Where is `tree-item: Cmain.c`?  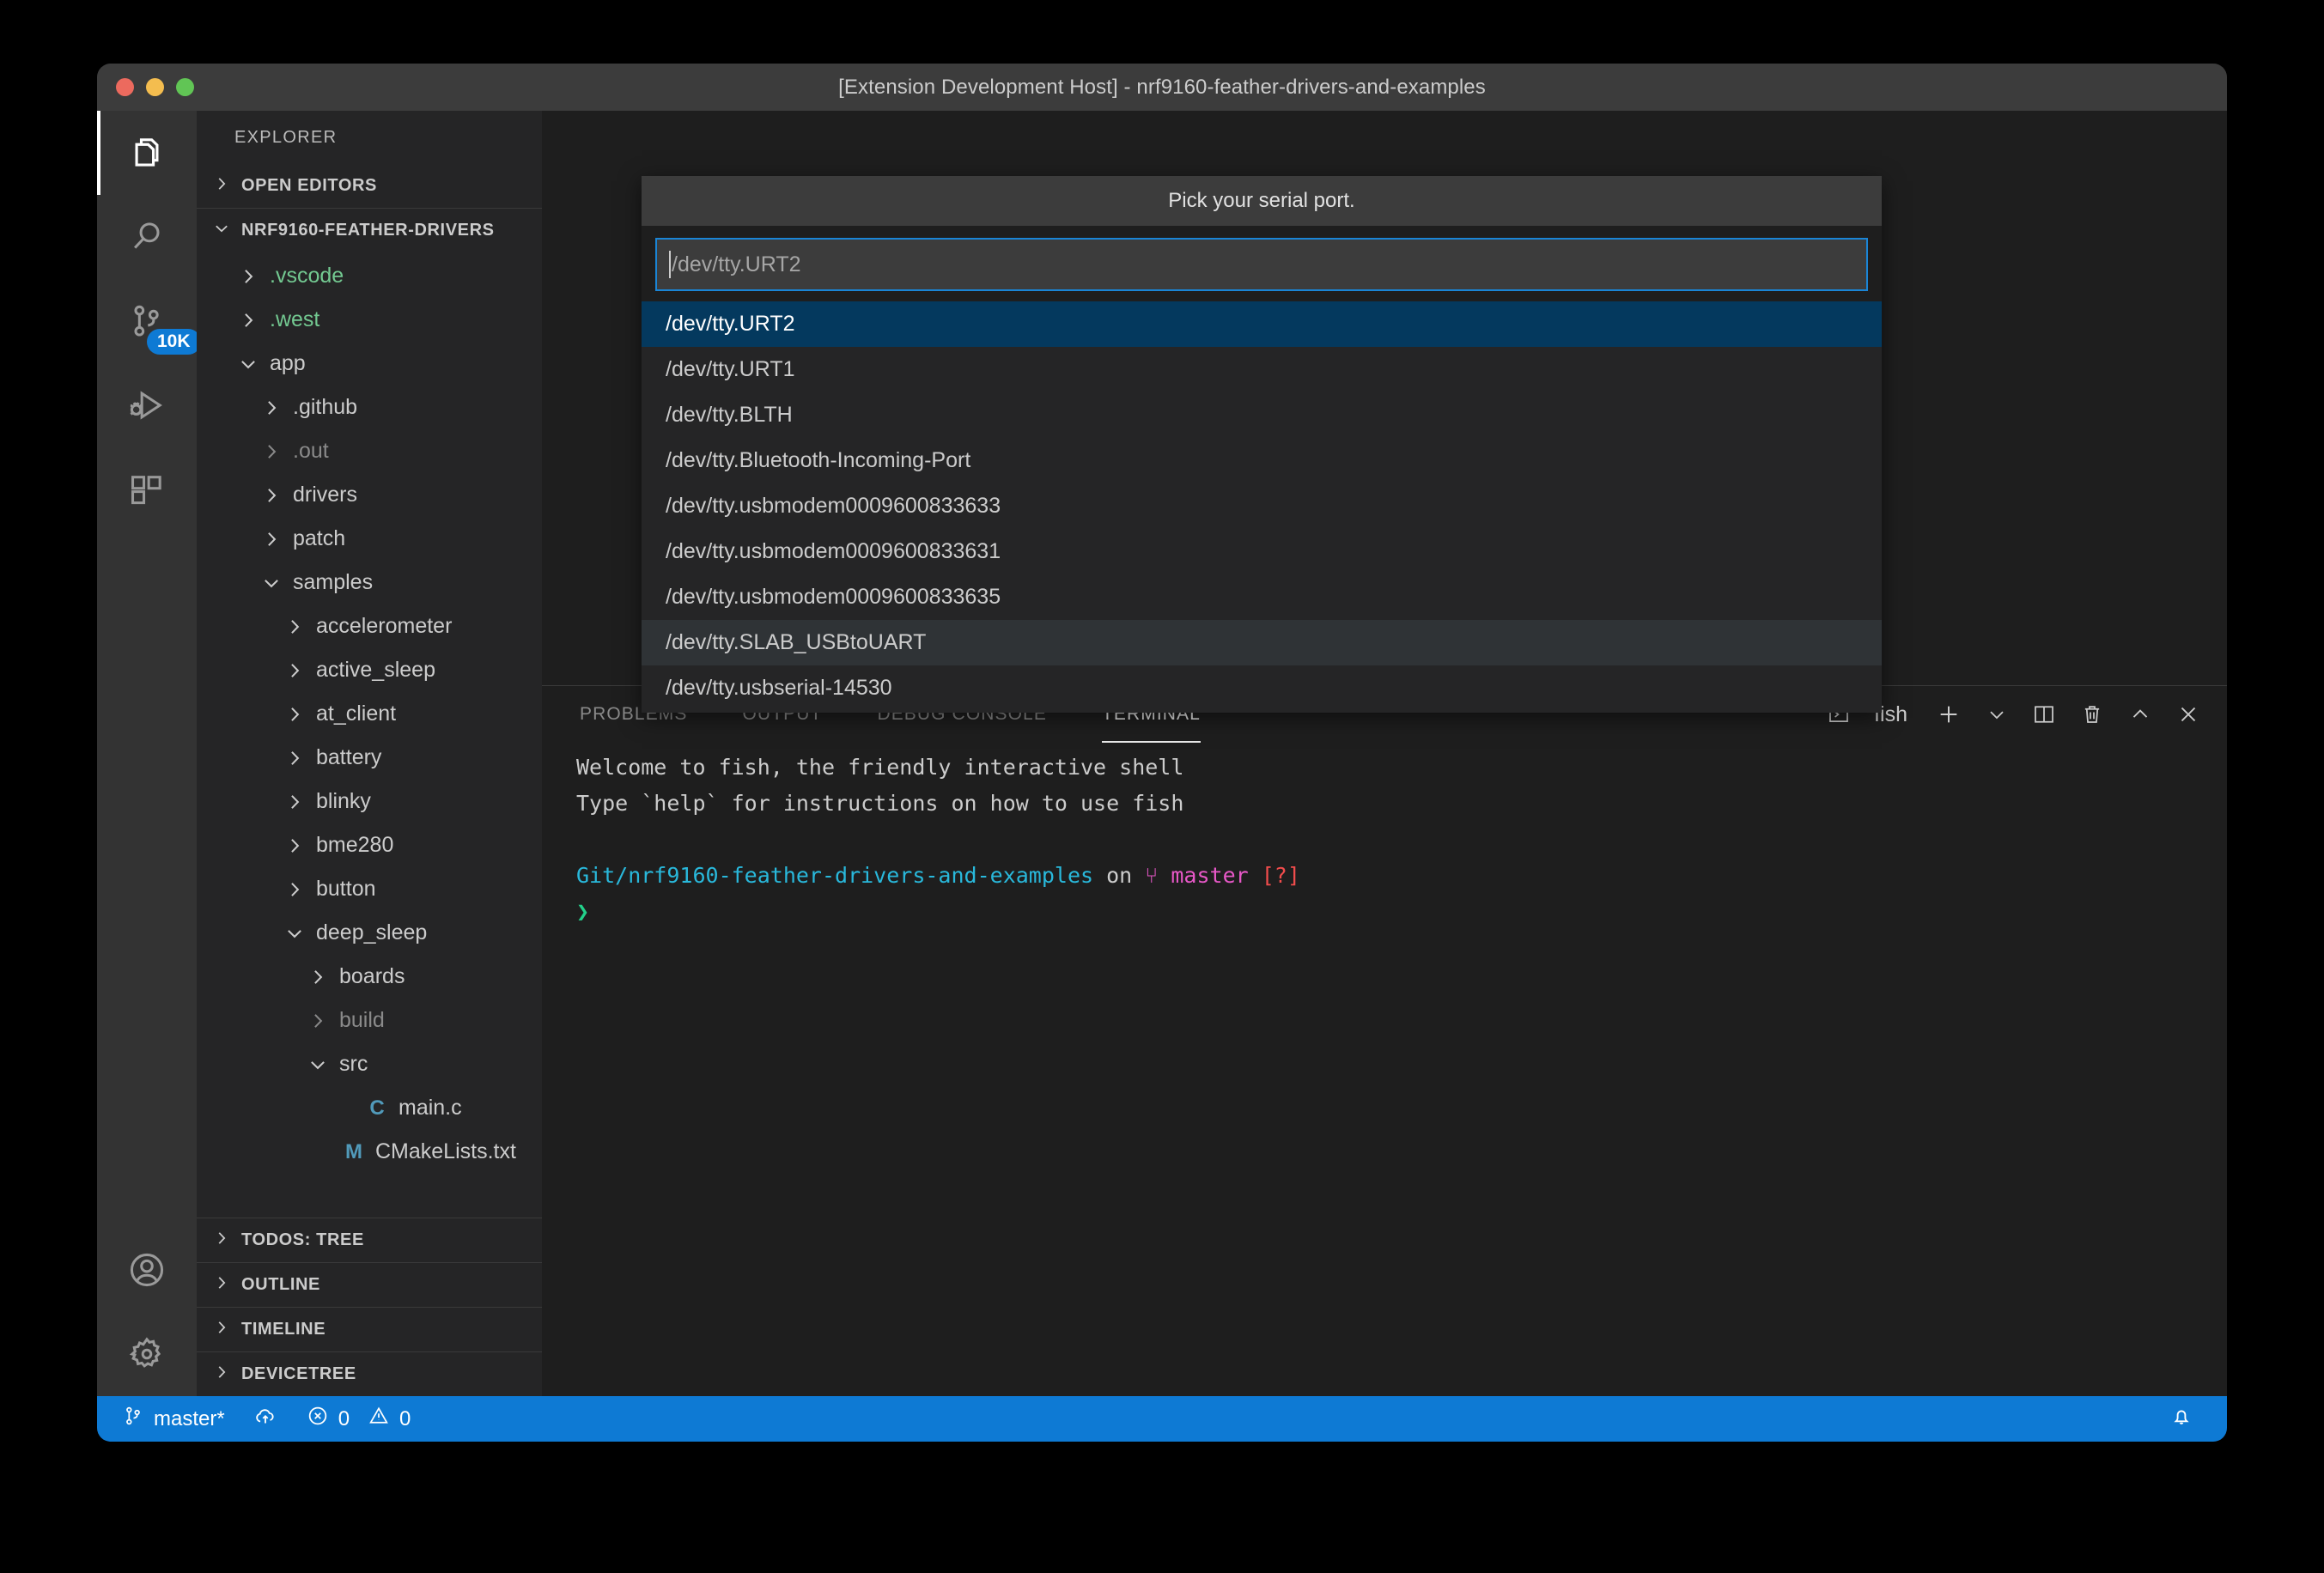
tree-item: Cmain.c is located at coordinates (370, 1108).